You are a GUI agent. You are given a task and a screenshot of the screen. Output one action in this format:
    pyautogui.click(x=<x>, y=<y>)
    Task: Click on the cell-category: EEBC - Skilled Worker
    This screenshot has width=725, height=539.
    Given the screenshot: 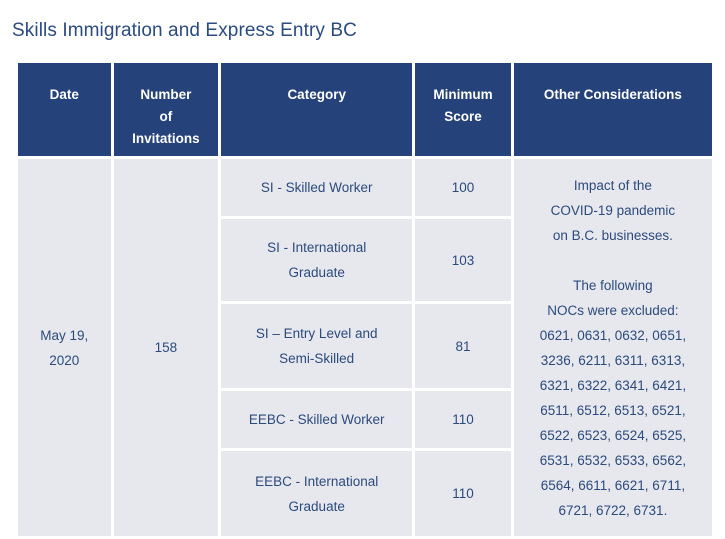 What is the action you would take?
    pyautogui.click(x=317, y=419)
    